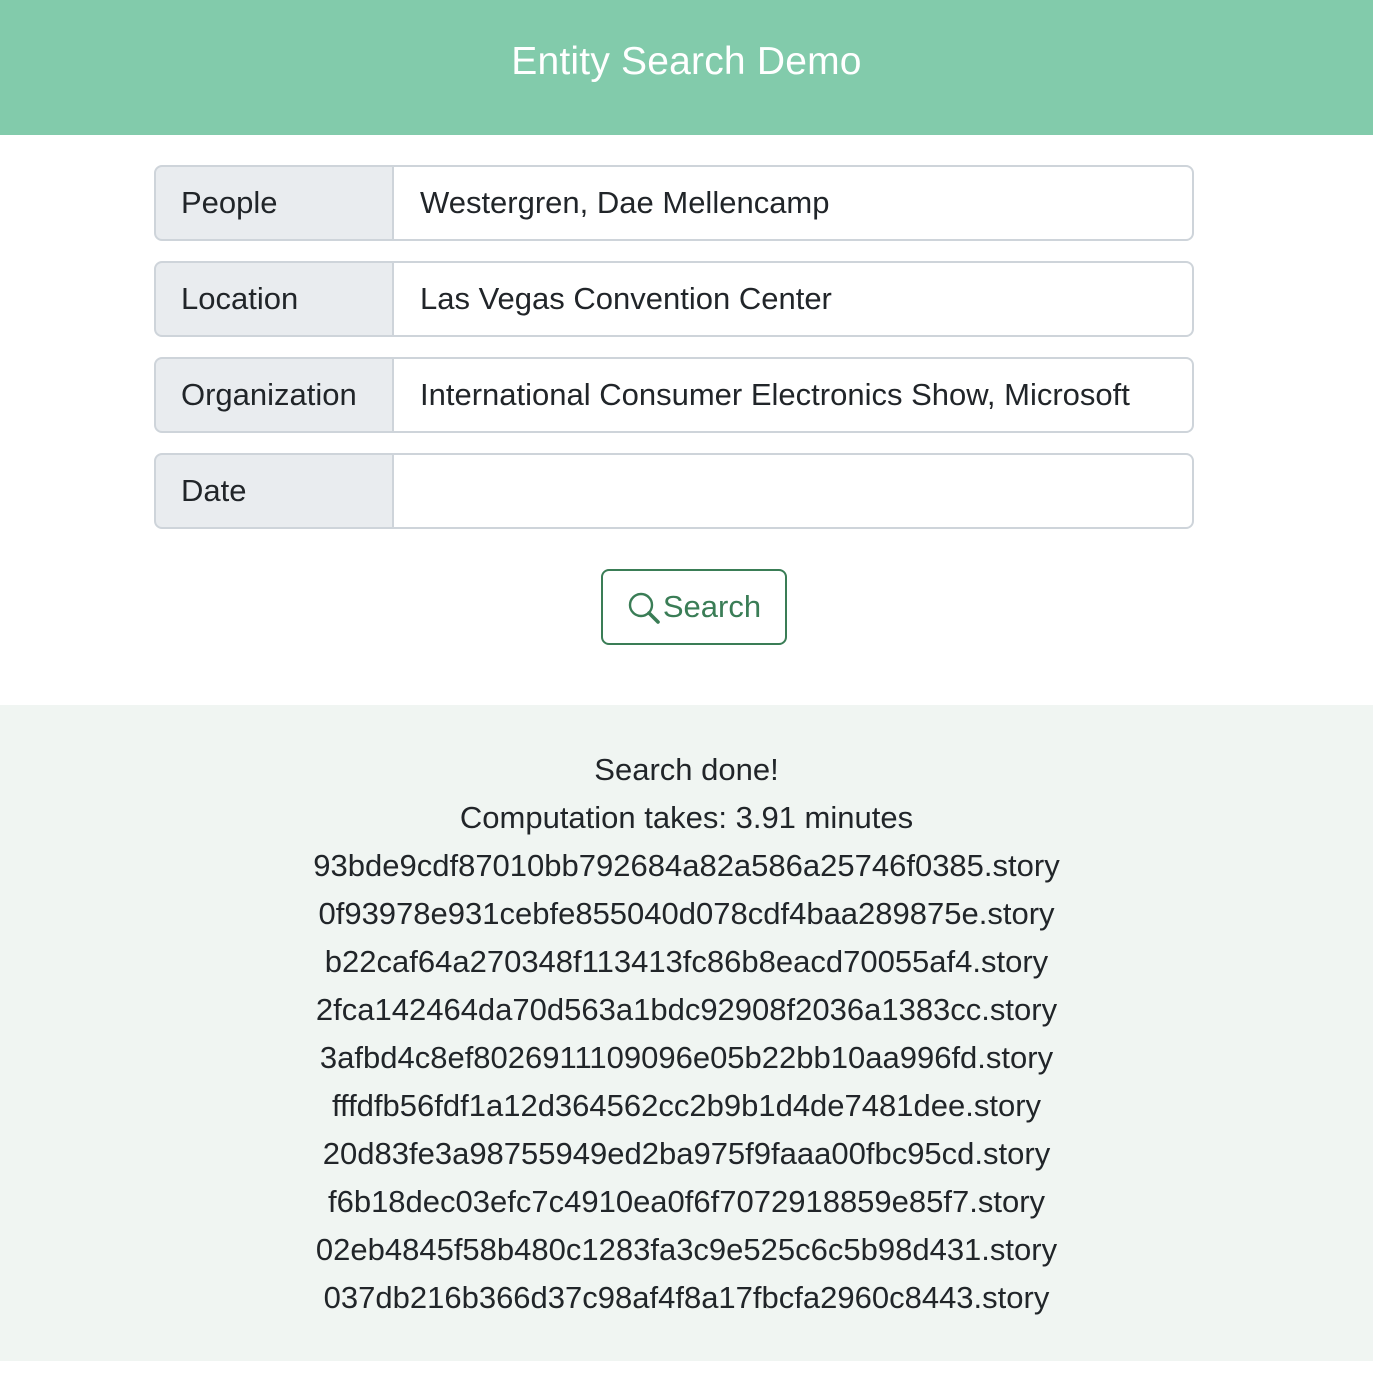  What do you see at coordinates (274, 491) in the screenshot?
I see `date-label: Date` at bounding box center [274, 491].